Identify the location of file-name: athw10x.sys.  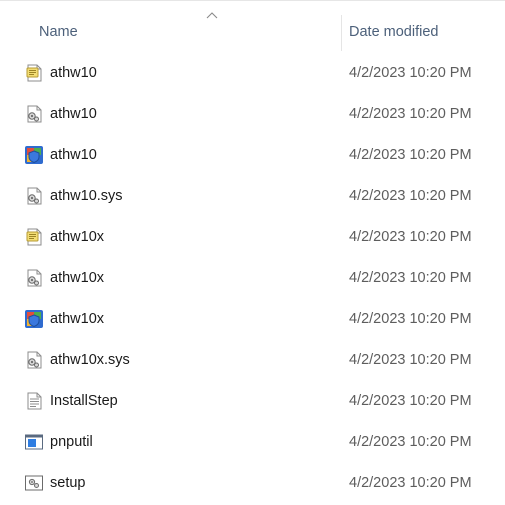
(90, 360).